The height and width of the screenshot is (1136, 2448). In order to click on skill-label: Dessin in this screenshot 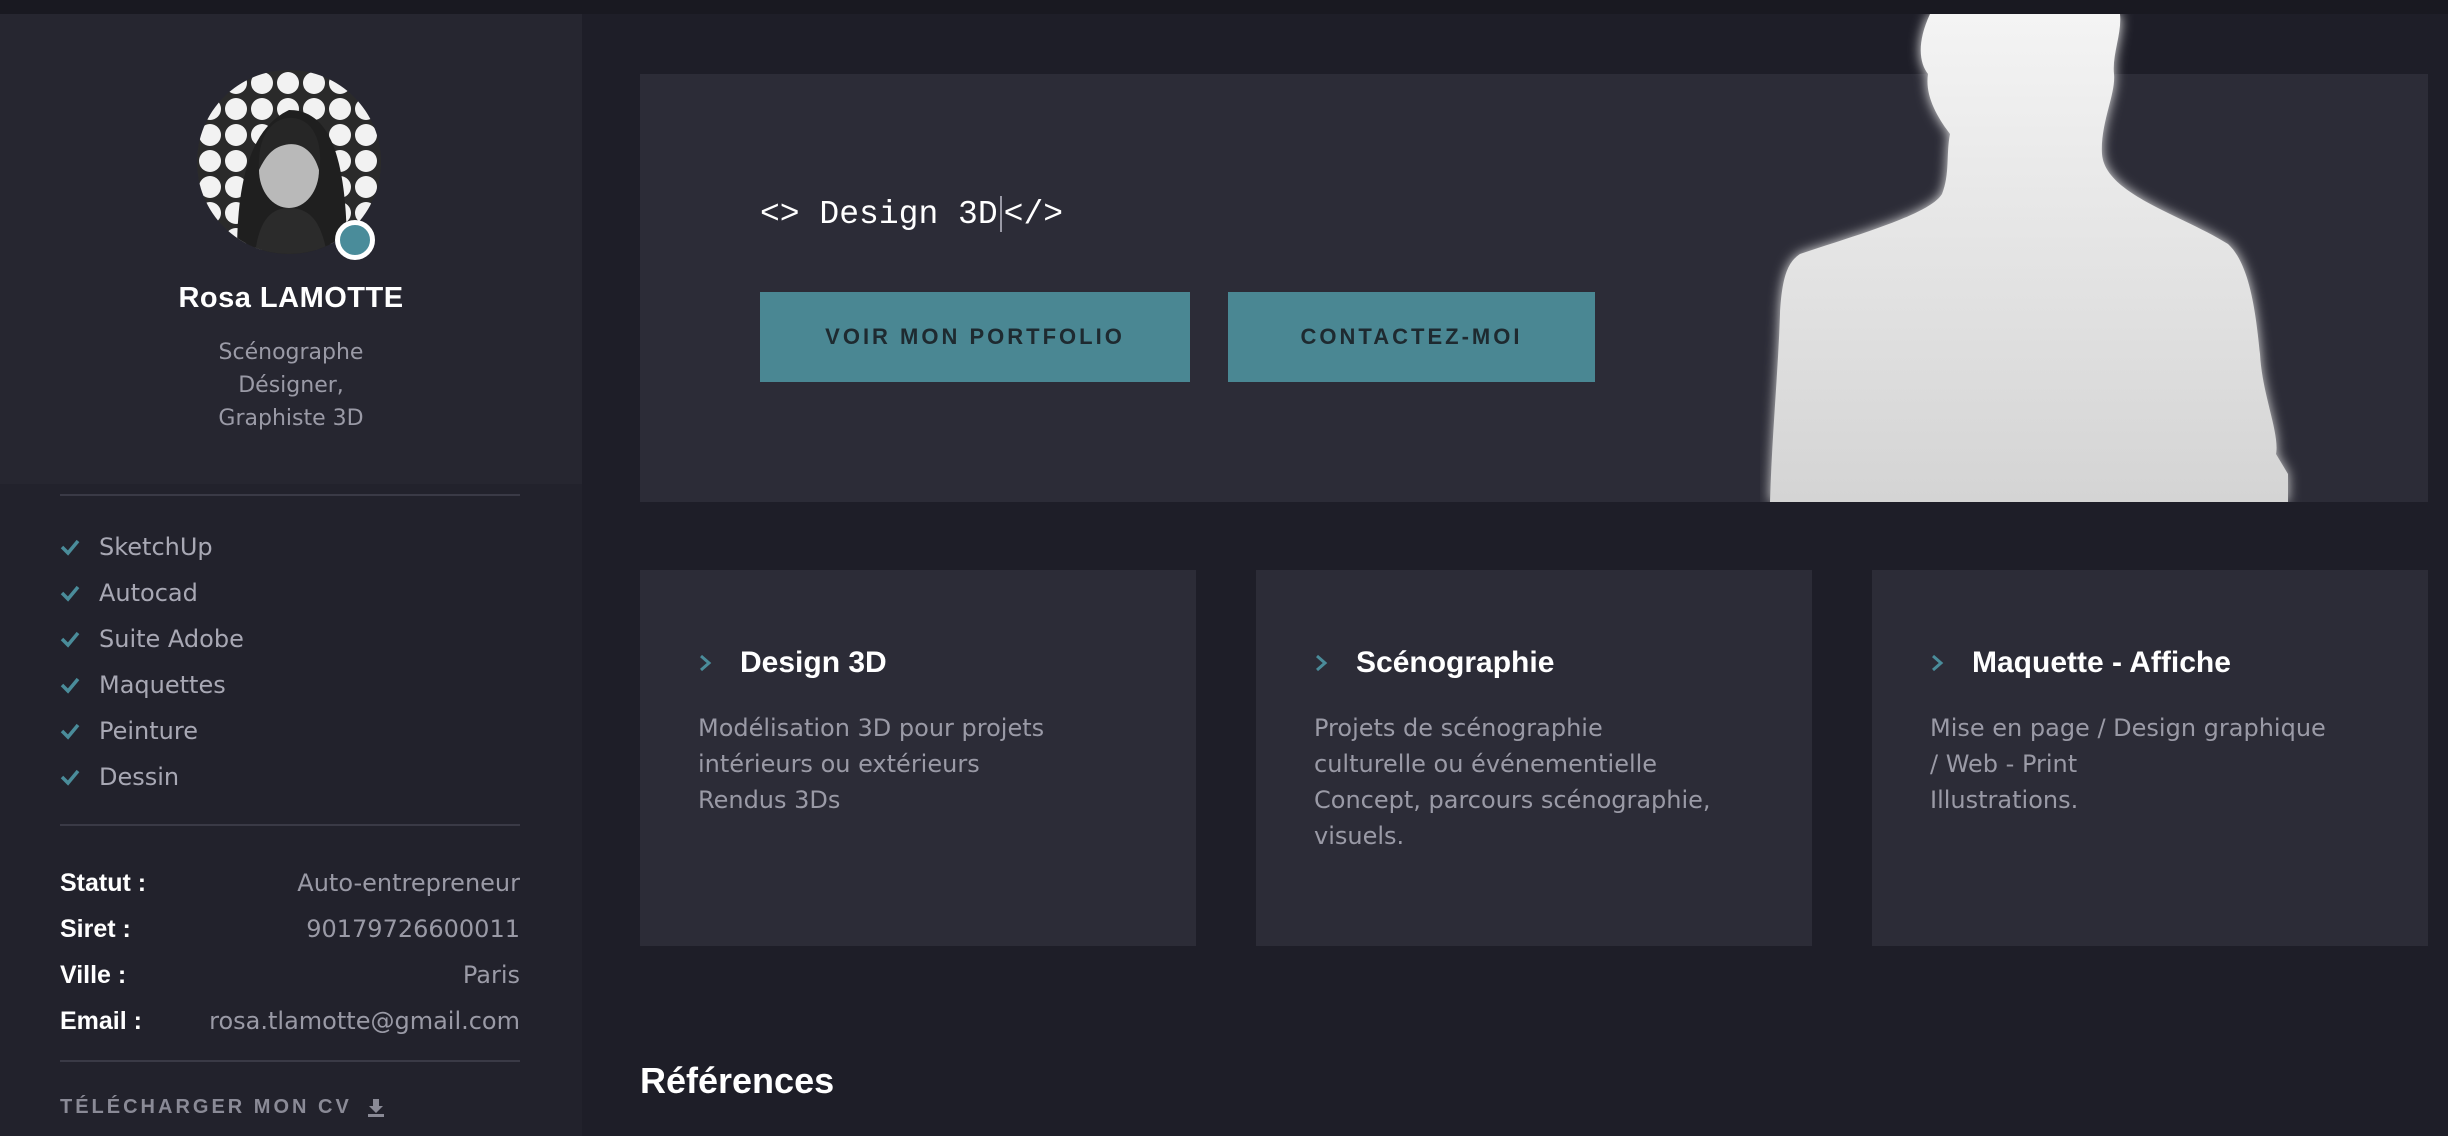, I will do `click(139, 777)`.